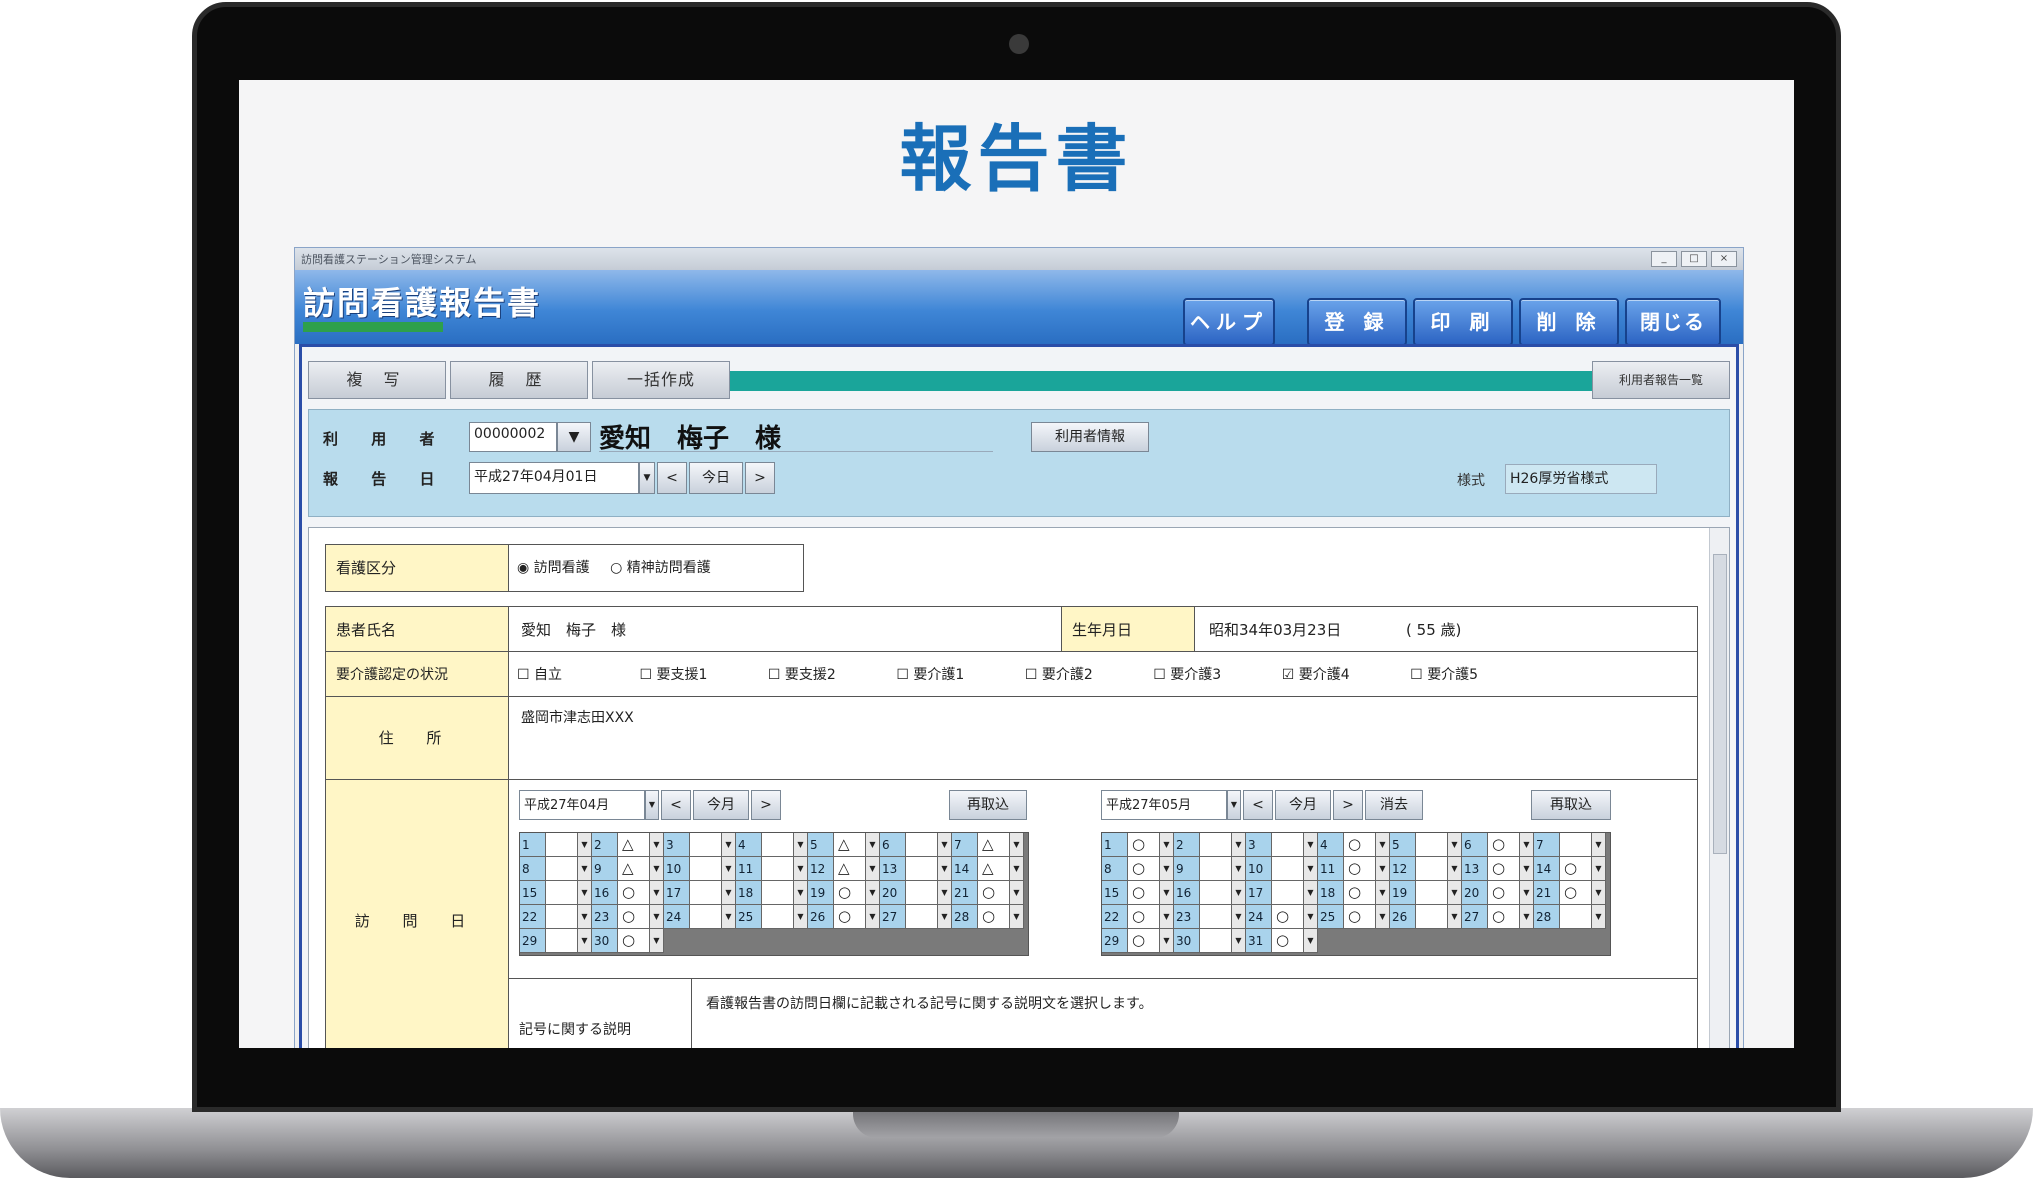 The height and width of the screenshot is (1178, 2033). What do you see at coordinates (760, 478) in the screenshot?
I see `date-next-button: >` at bounding box center [760, 478].